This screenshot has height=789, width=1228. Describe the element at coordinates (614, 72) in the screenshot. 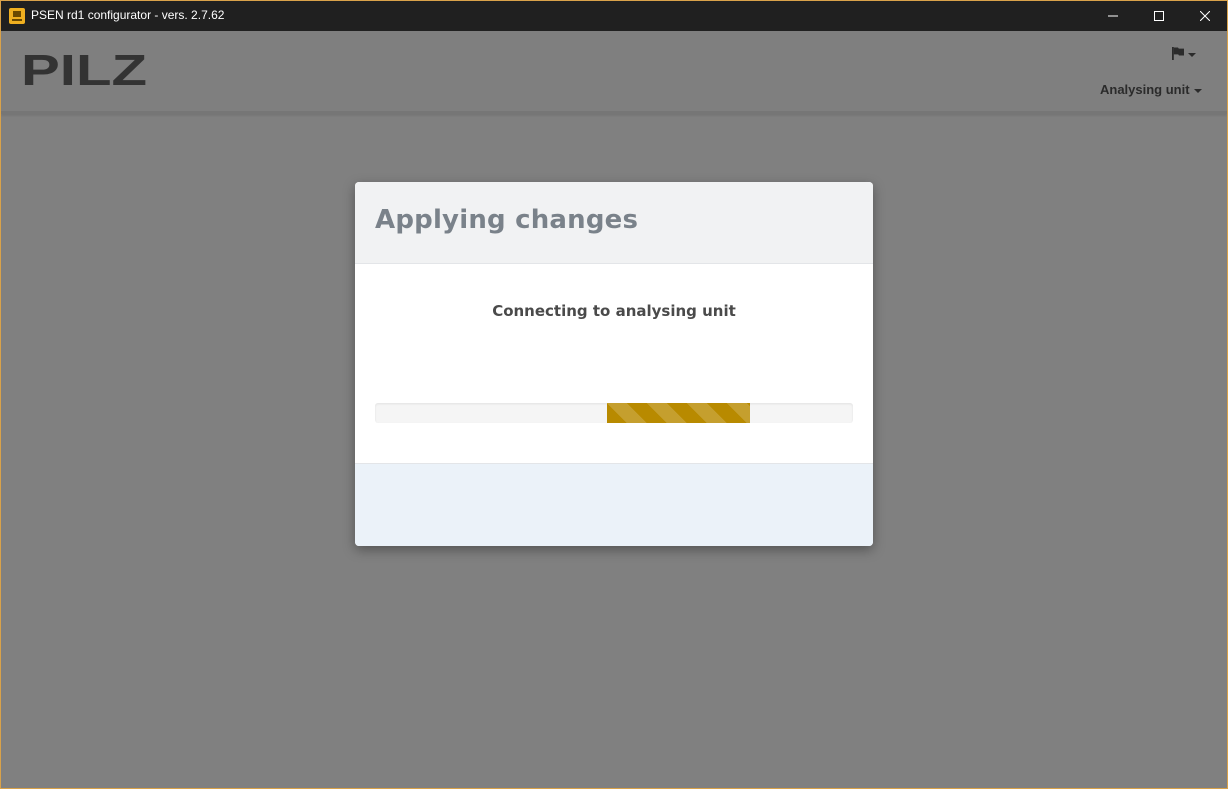

I see `app-header: PILZ Analysing unit` at that location.